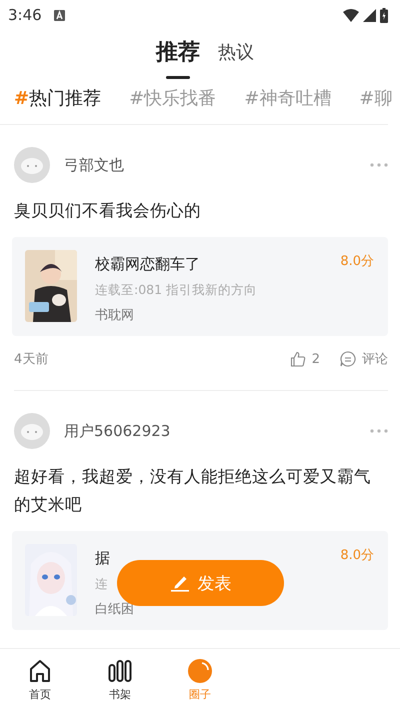 The width and height of the screenshot is (400, 711). What do you see at coordinates (58, 98) in the screenshot?
I see `topic-tab: #热门推荐` at bounding box center [58, 98].